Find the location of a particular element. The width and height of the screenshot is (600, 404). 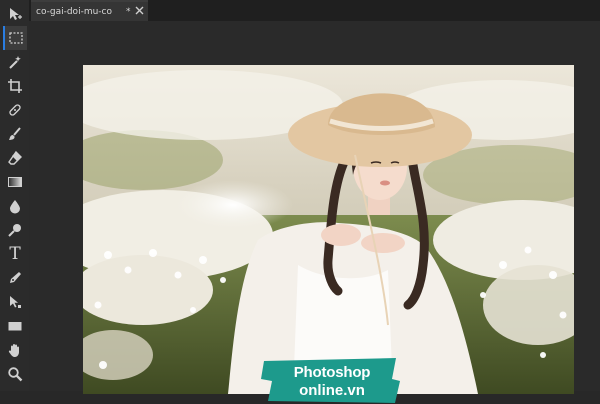

eraser-tool-button is located at coordinates (15, 158).